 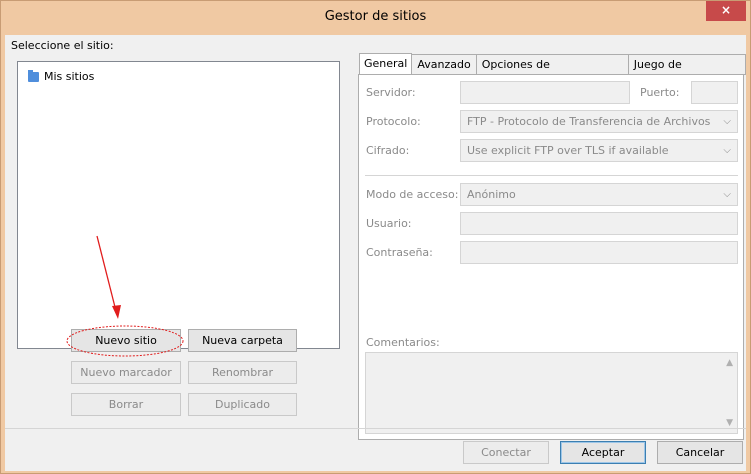 What do you see at coordinates (107, 275) in the screenshot?
I see `annotation-arrow` at bounding box center [107, 275].